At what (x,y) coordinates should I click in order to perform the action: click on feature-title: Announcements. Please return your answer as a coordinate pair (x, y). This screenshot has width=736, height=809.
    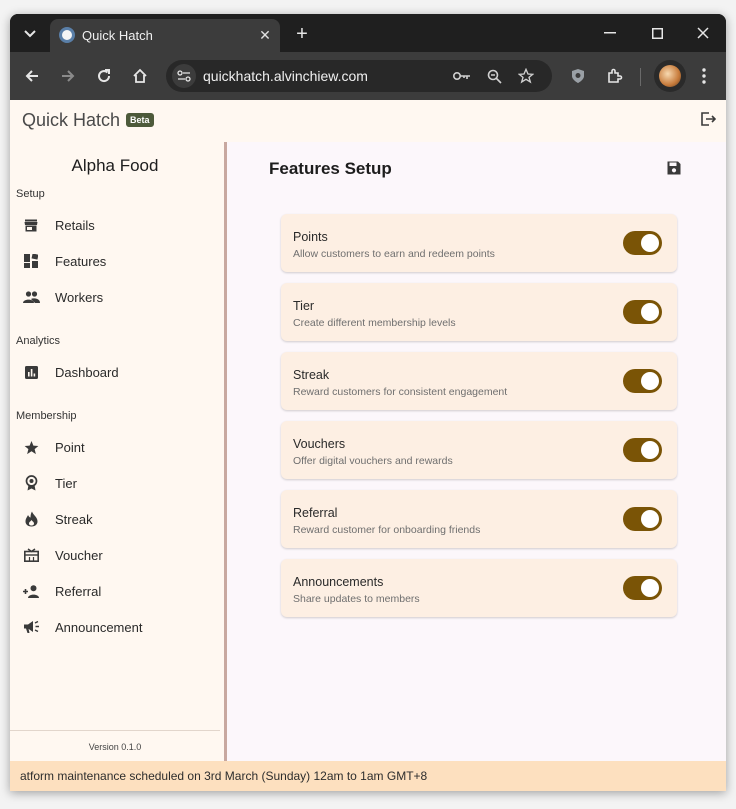
    Looking at the image, I should click on (338, 582).